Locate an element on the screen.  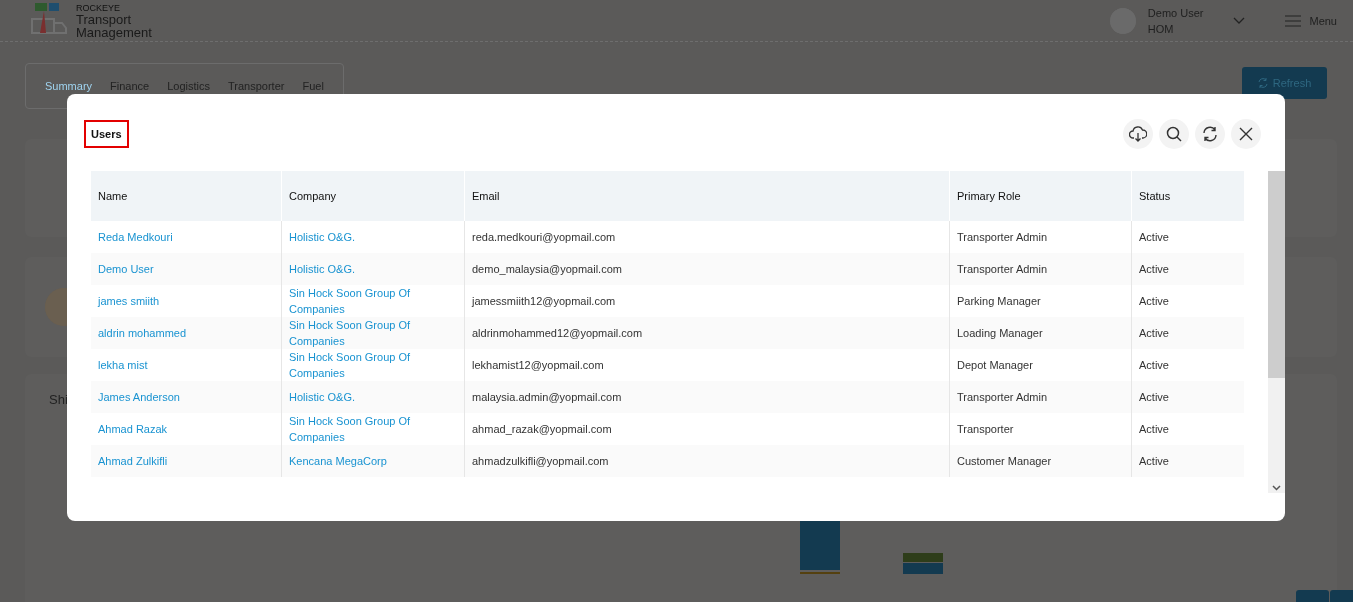
refresh-button is located at coordinates (1210, 134).